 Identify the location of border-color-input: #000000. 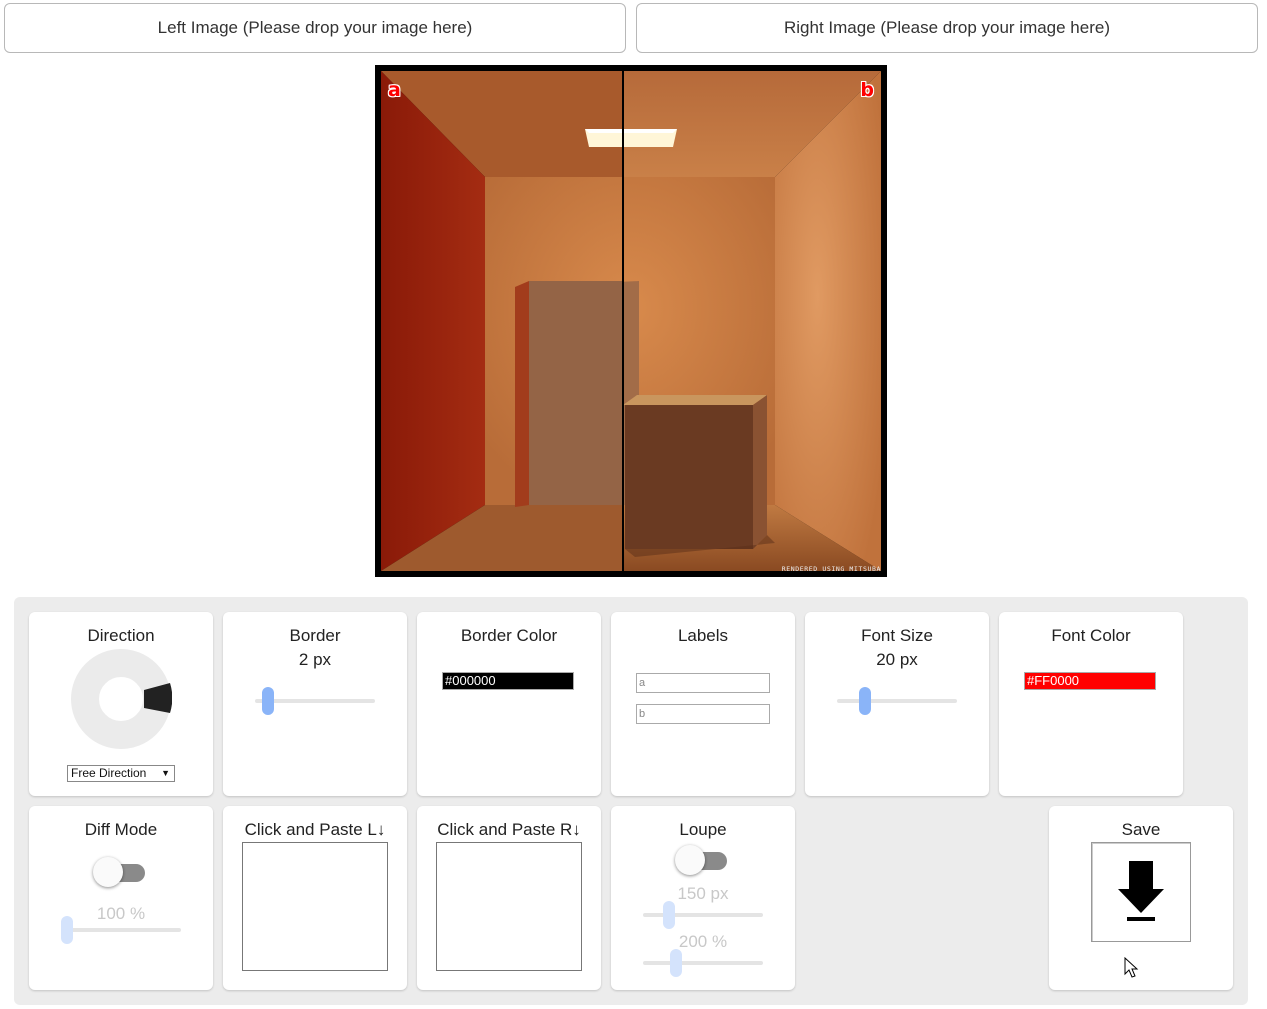
(508, 681).